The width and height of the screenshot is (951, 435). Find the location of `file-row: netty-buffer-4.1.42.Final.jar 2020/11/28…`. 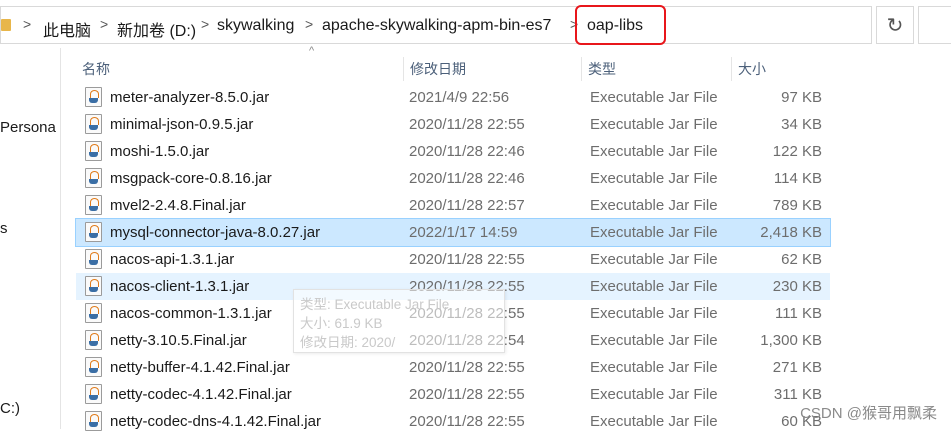

file-row: netty-buffer-4.1.42.Final.jar 2020/11/28… is located at coordinates (453, 367).